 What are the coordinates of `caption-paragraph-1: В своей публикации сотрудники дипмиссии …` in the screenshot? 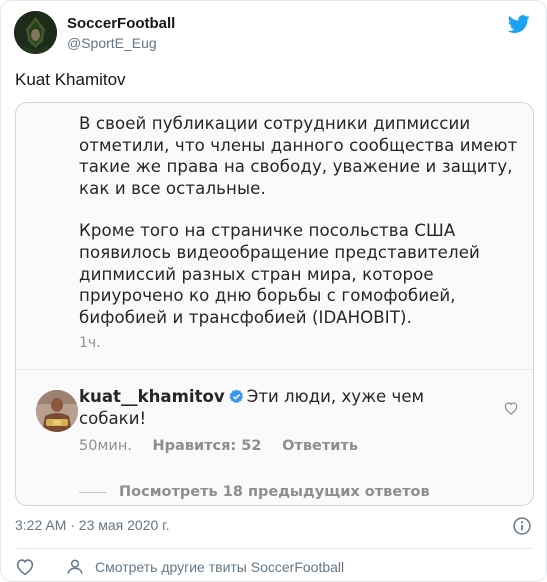 It's located at (298, 156).